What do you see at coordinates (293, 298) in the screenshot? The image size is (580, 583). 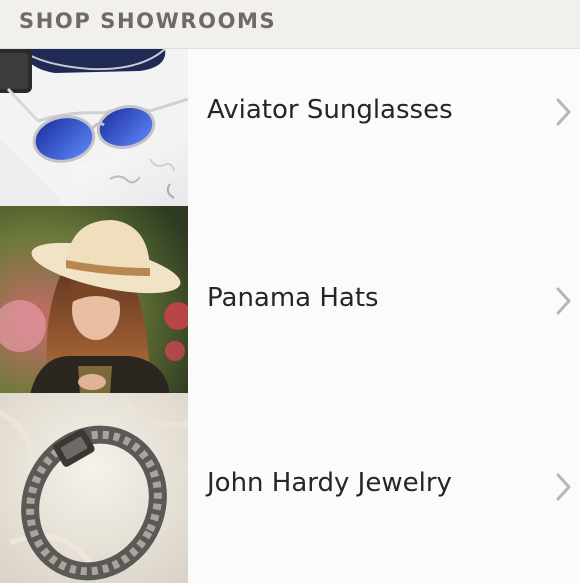 I see `showroom-label: Panama Hats` at bounding box center [293, 298].